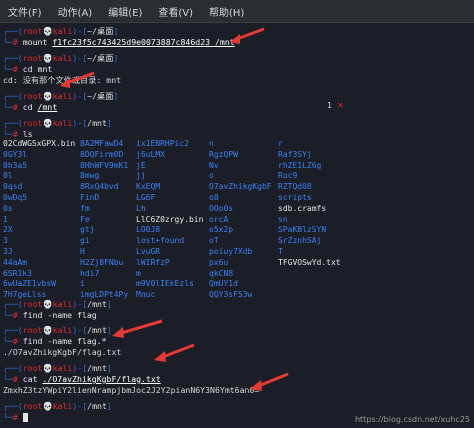 Image resolution: width=474 pixels, height=428 pixels. Describe the element at coordinates (15, 197) in the screenshot. I see `ls-entry: 0wDq5` at that location.